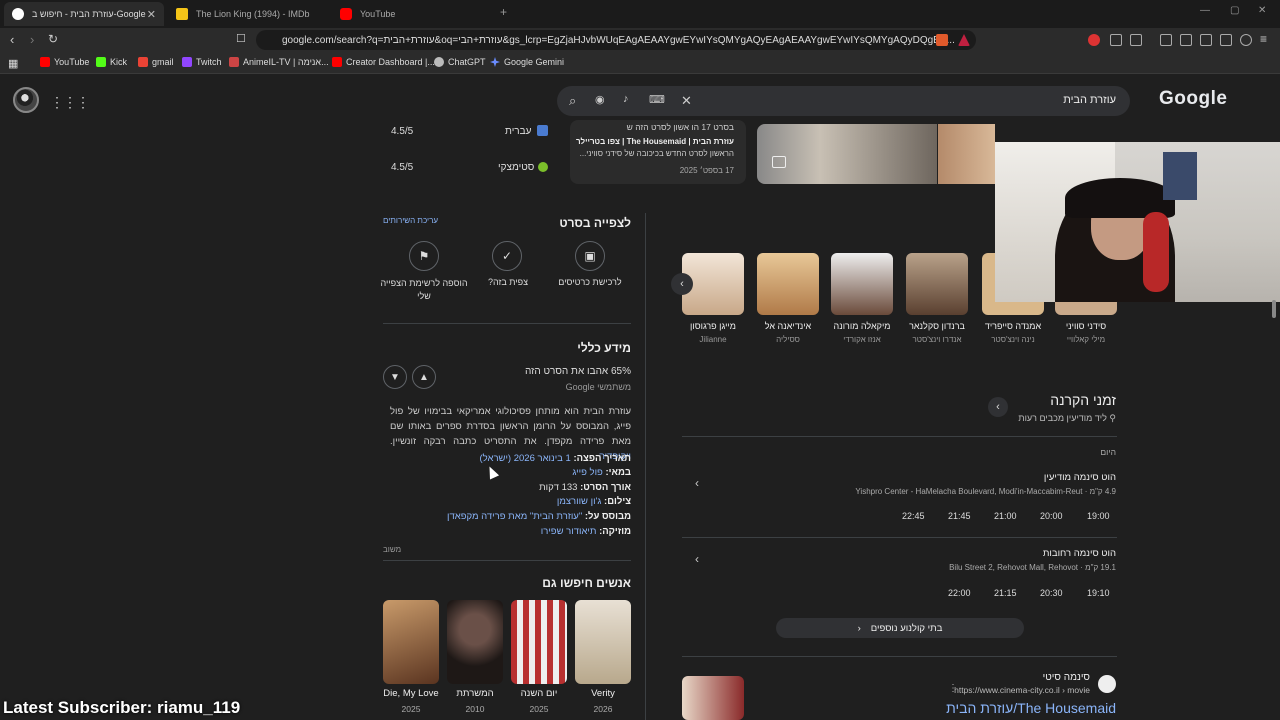 The image size is (1280, 720). Describe the element at coordinates (151, 14) in the screenshot. I see `close-icon: ✕` at that location.